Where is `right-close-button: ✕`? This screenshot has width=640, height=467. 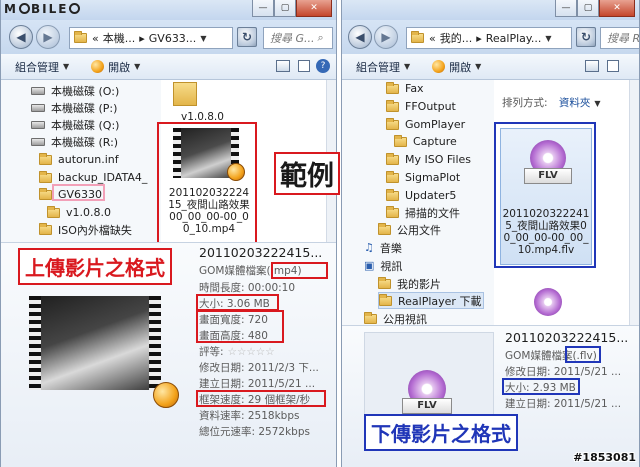 right-close-button: ✕ is located at coordinates (617, 8).